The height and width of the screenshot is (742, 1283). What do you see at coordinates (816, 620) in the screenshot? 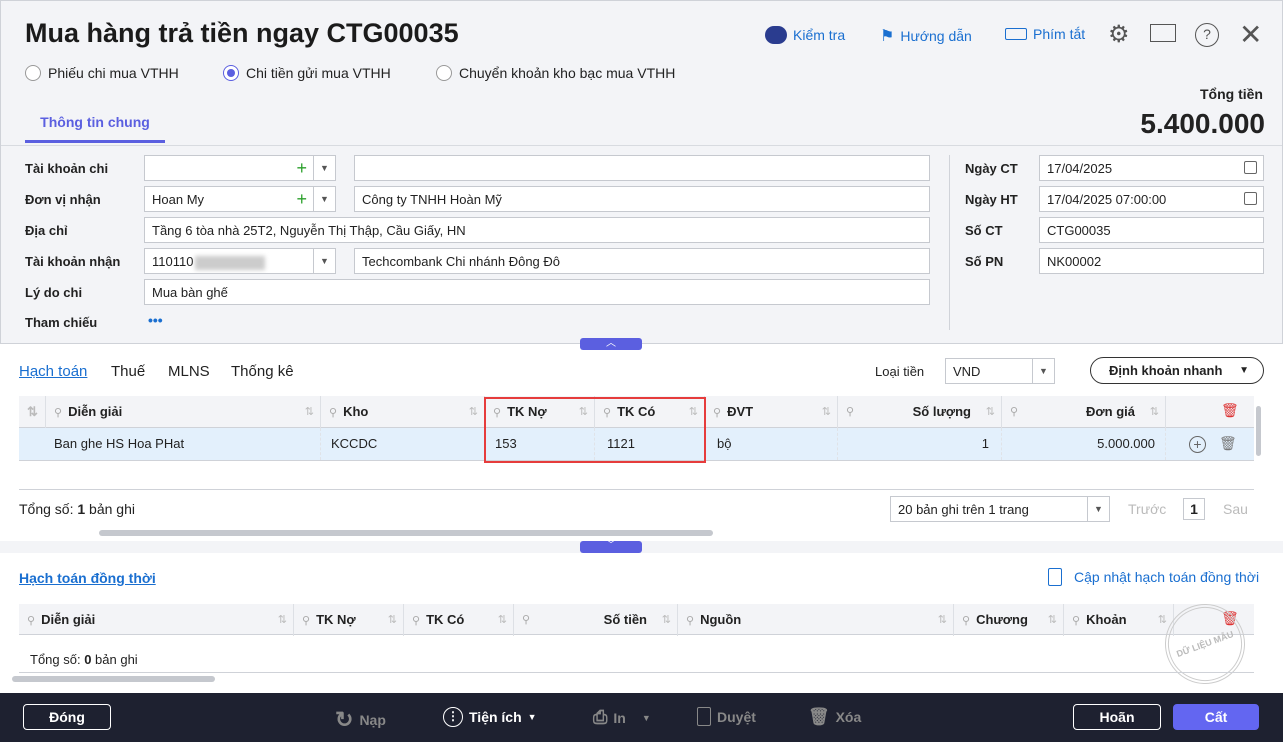
I see `sim-col-nguon: ⚲ Nguồn ⇅` at bounding box center [816, 620].